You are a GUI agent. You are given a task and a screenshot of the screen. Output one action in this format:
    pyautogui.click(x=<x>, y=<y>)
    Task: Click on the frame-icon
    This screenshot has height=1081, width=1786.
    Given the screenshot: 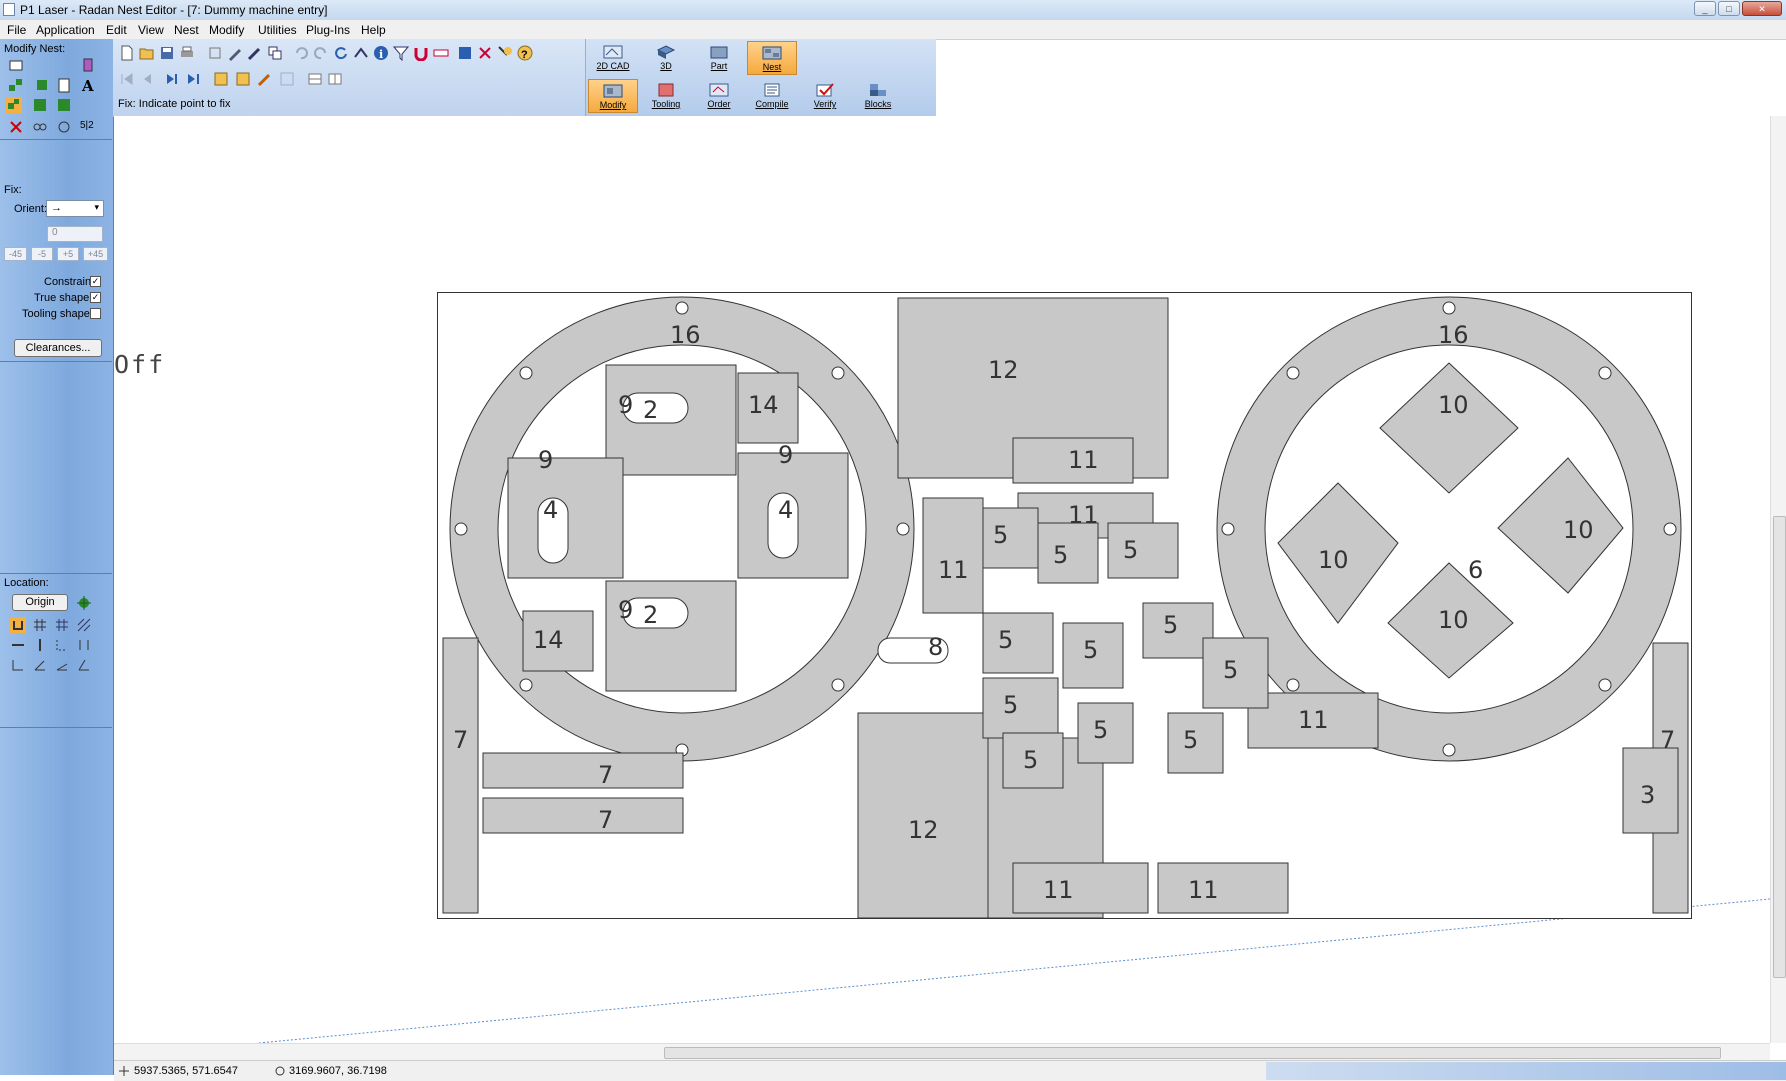 What is the action you would take?
    pyautogui.click(x=215, y=53)
    